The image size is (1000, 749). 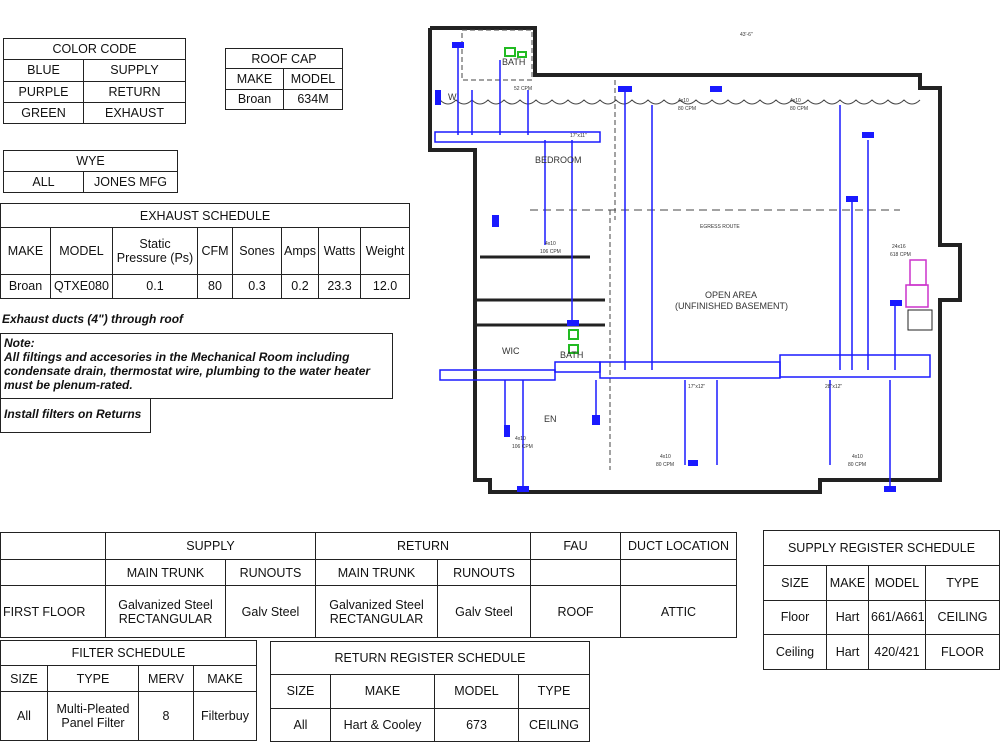 I want to click on room-label-wic: WIC, so click(x=511, y=351).